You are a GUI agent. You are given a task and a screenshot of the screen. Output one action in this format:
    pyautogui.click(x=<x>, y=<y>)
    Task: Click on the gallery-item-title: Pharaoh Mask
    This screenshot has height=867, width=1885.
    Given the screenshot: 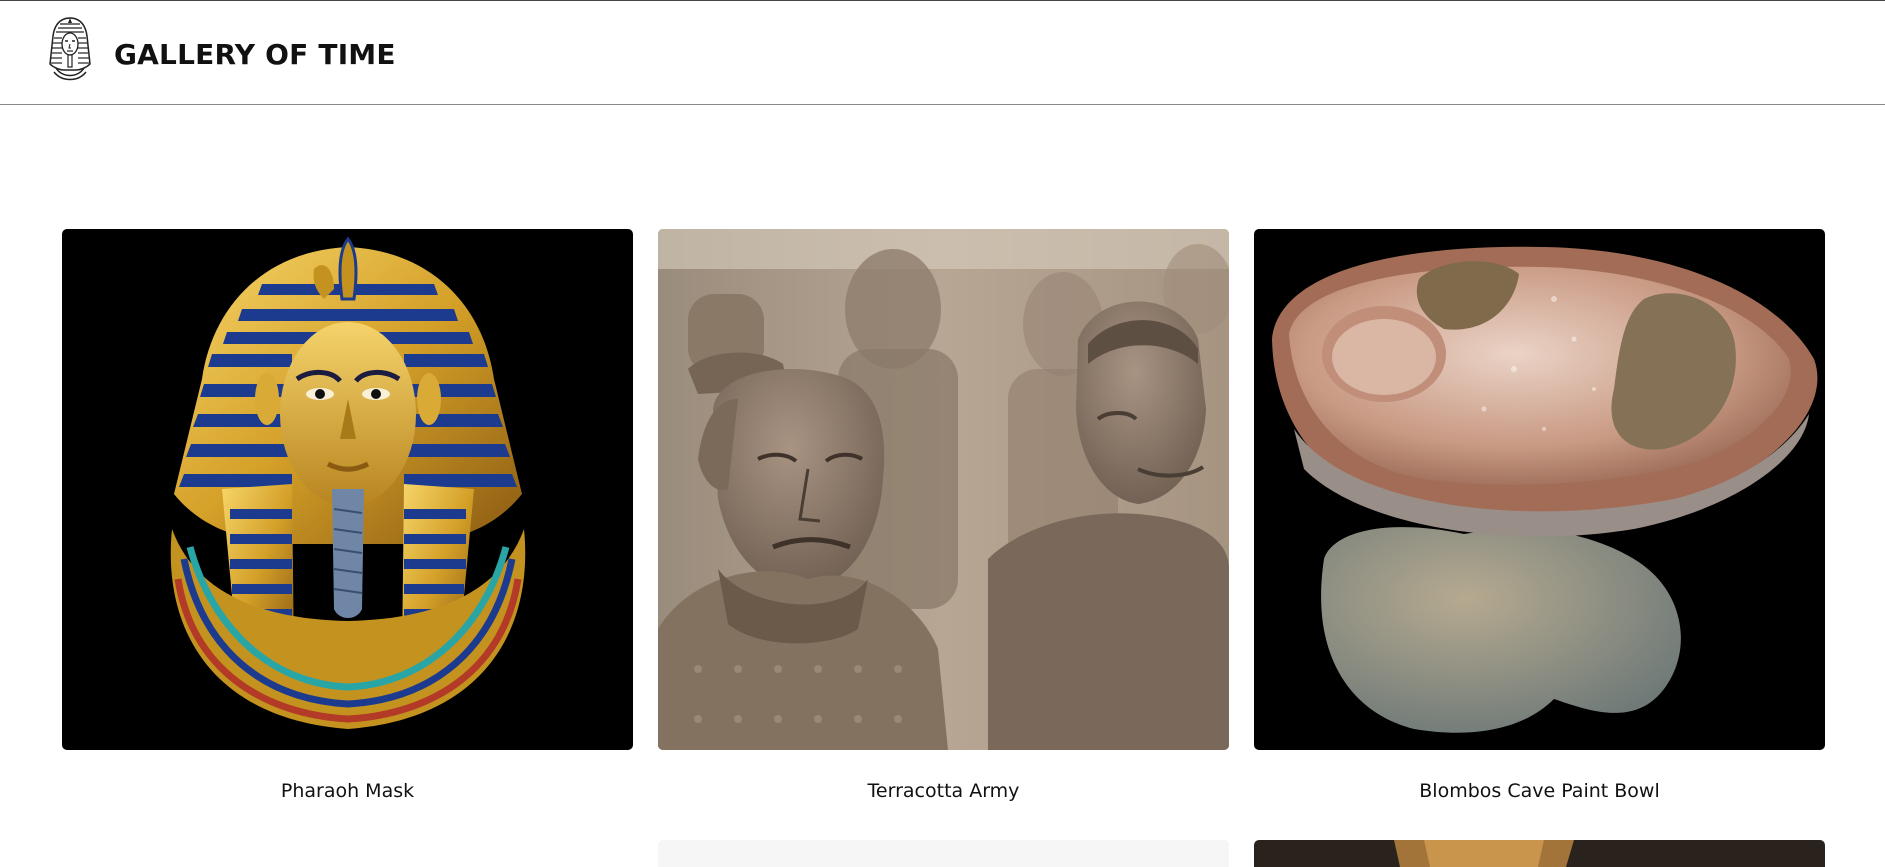 What is the action you would take?
    pyautogui.click(x=347, y=791)
    